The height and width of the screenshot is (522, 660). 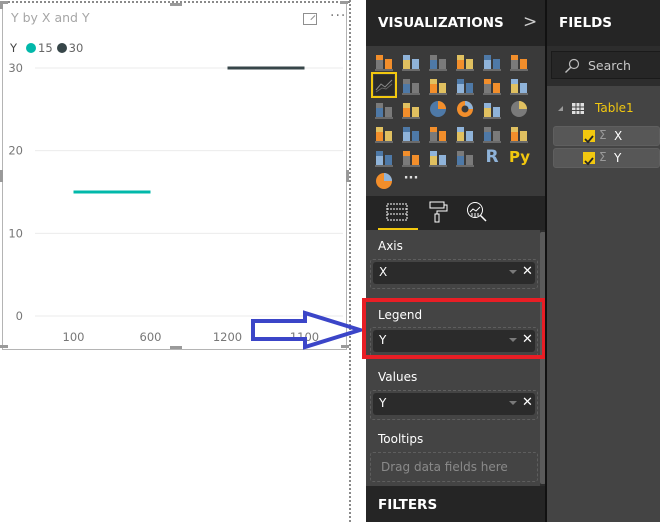 I want to click on viz-funnel-icon, so click(x=438, y=133).